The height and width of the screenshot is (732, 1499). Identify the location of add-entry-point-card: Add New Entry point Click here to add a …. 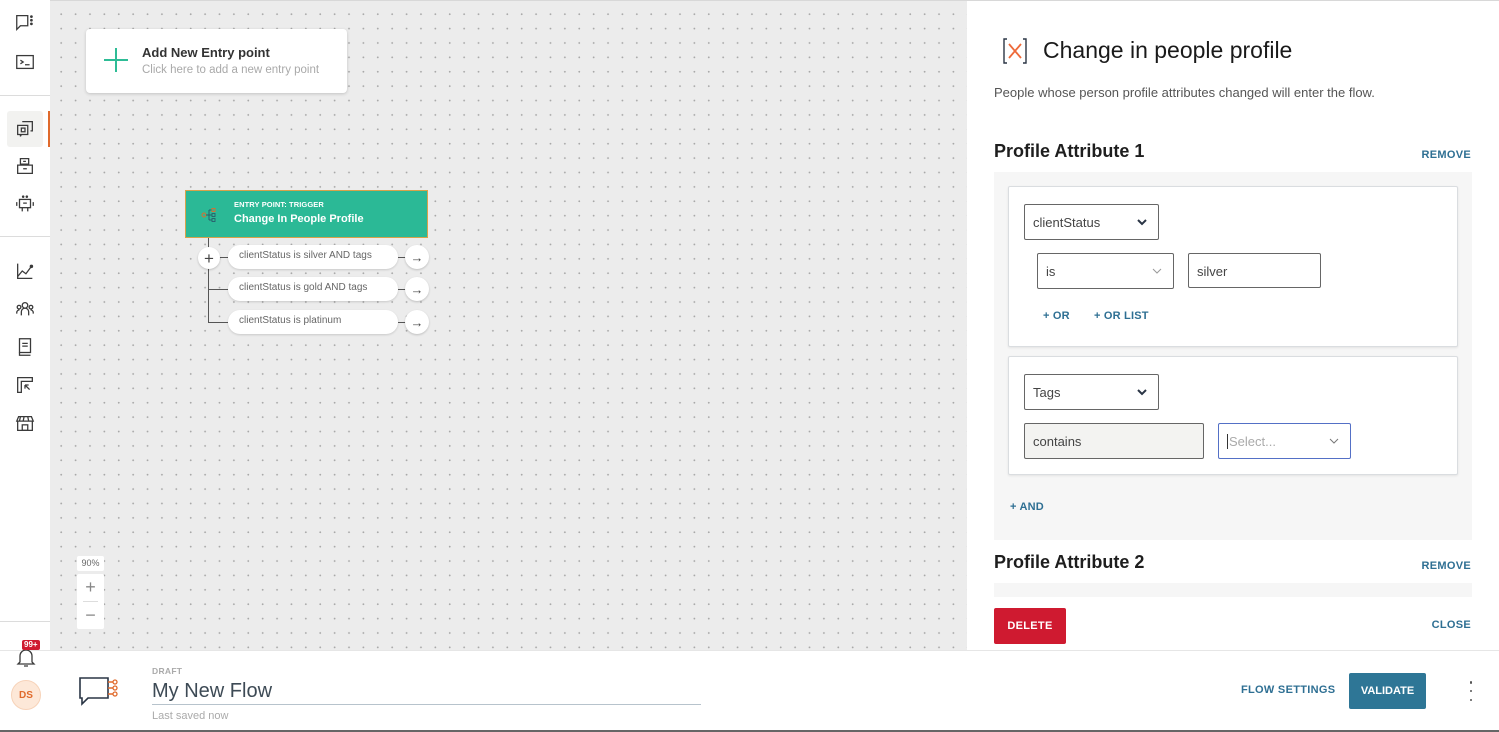
(216, 61).